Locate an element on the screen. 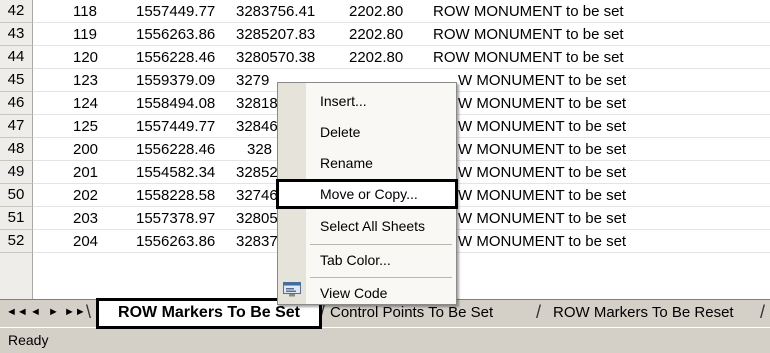 Image resolution: width=770 pixels, height=353 pixels. tab-row-markers-to-be-reset: ROW Markers To Be Reset is located at coordinates (643, 313).